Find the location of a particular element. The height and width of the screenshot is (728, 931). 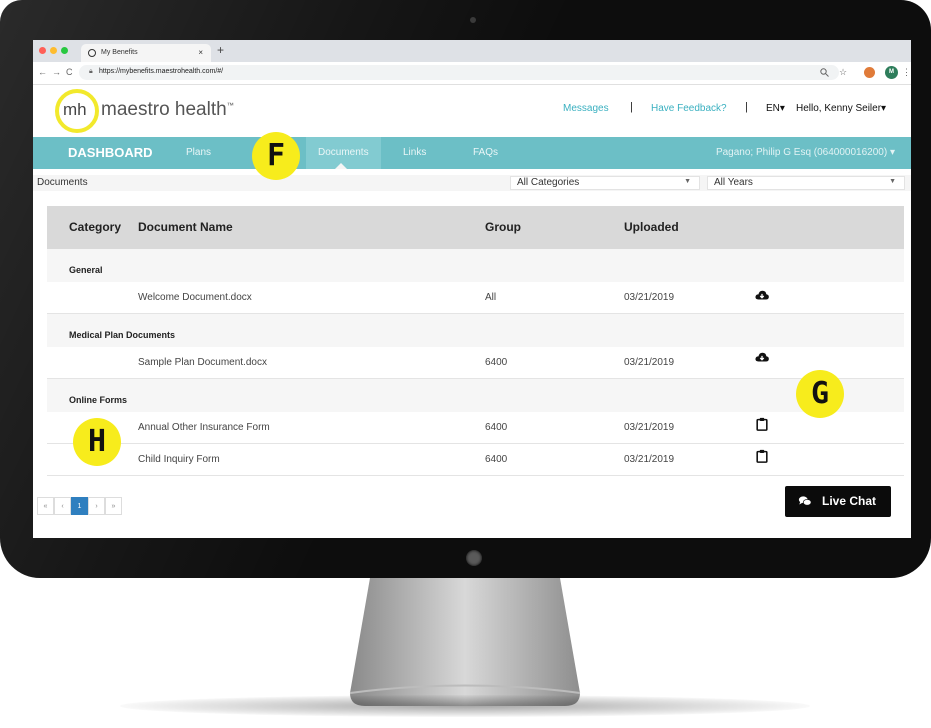

table-row: Child Inquiry Form 6400 03/21/2019 is located at coordinates (475, 460).